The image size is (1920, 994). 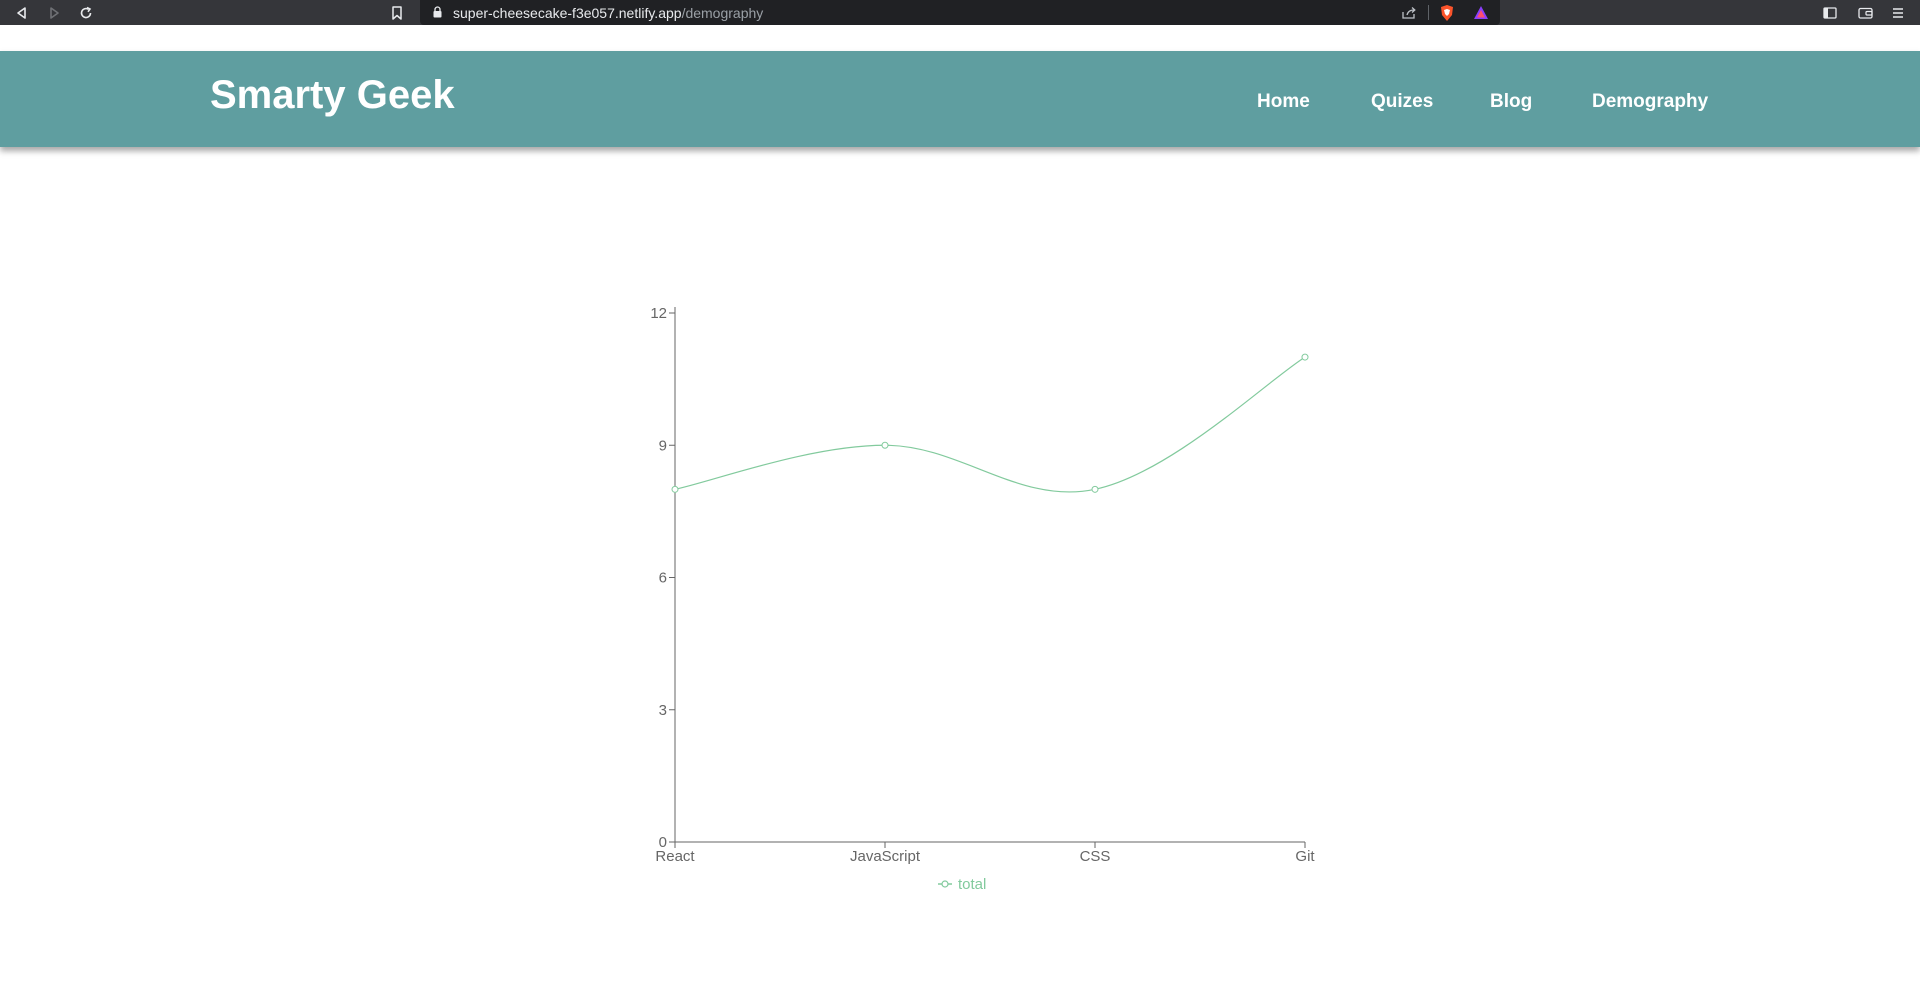 I want to click on y-tick-label: 6, so click(x=663, y=578).